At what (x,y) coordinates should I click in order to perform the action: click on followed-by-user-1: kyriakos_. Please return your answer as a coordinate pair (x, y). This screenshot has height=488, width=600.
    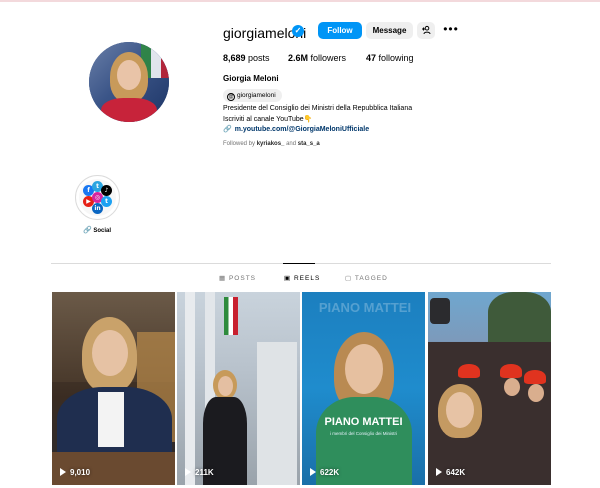
    Looking at the image, I should click on (271, 144).